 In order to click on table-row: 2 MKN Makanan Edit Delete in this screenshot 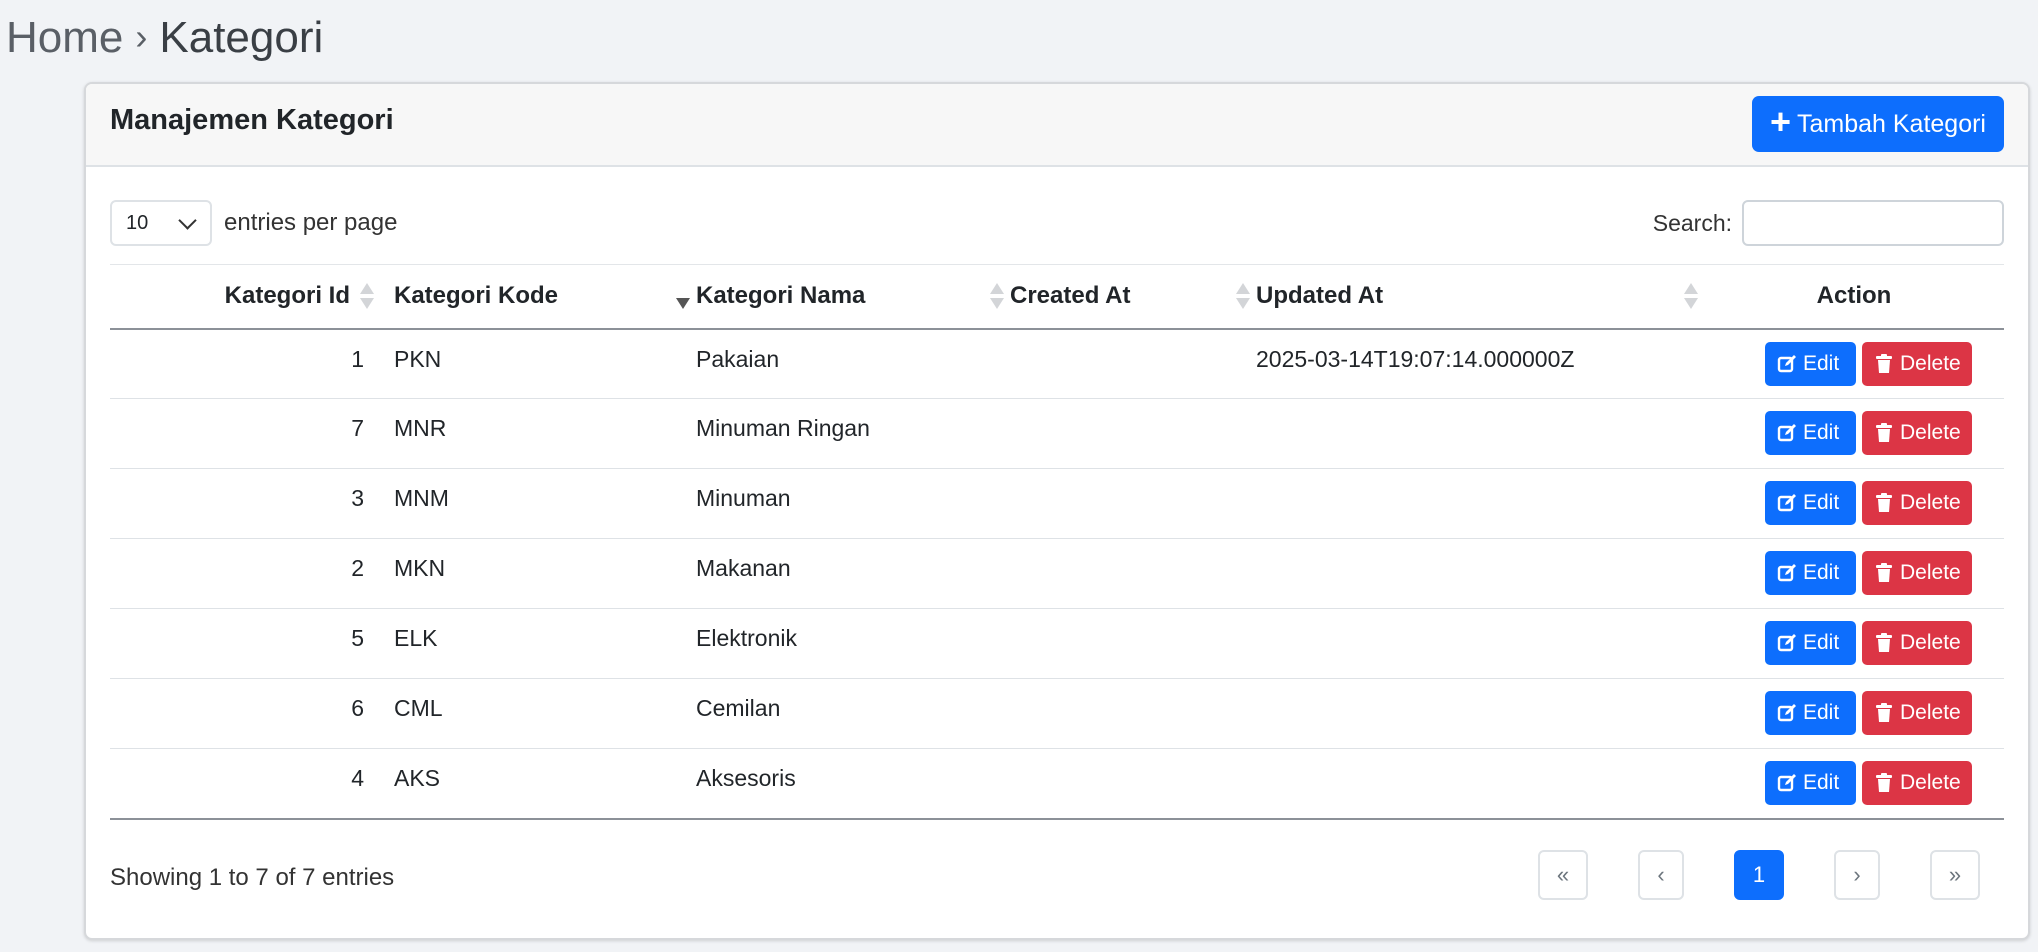, I will do `click(1057, 574)`.